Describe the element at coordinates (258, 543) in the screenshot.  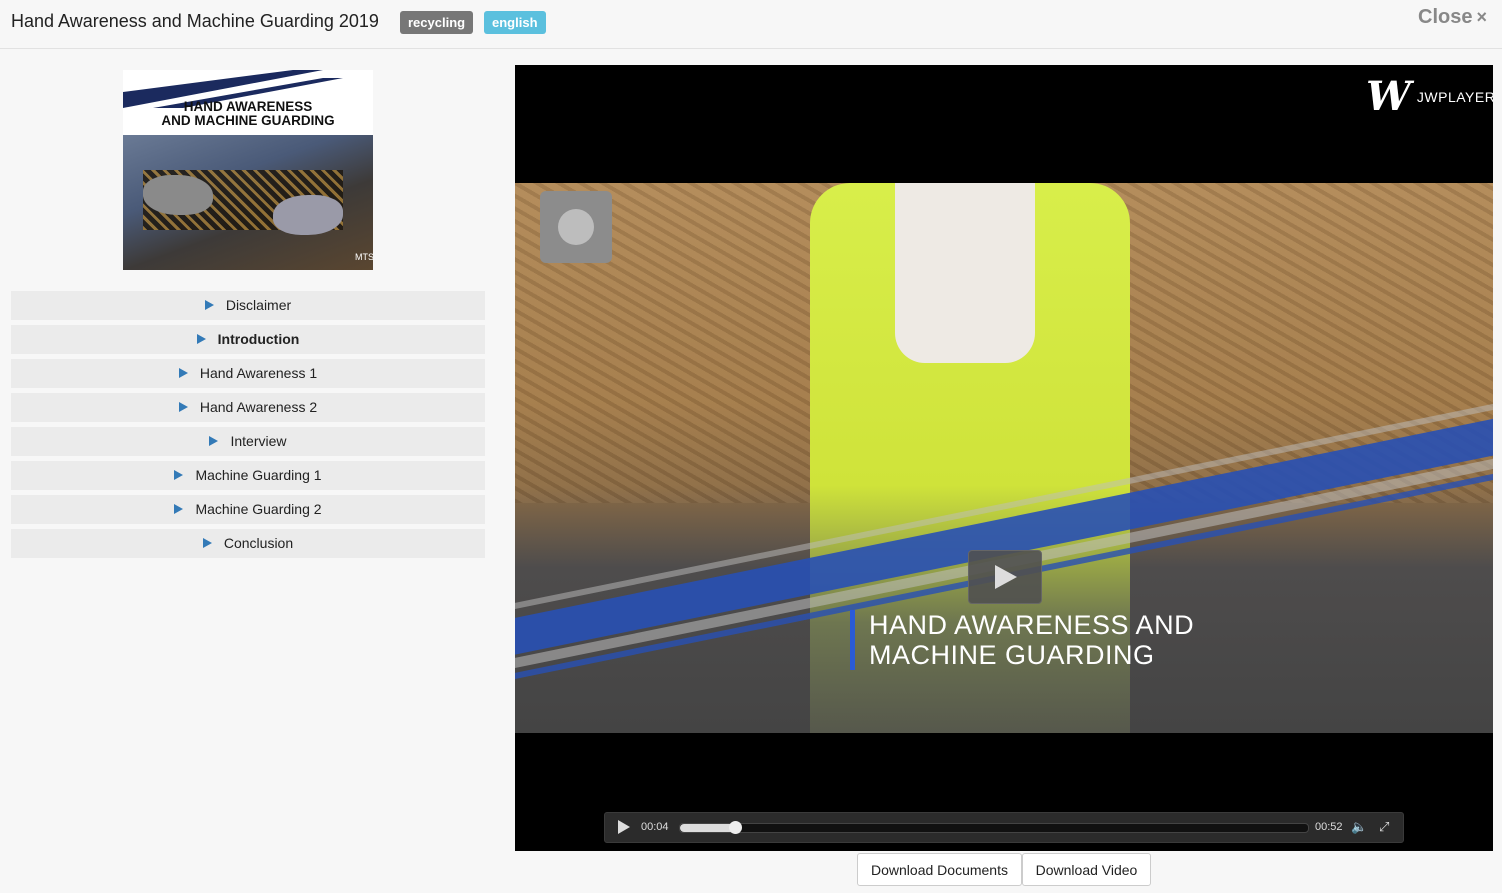
I see `chapter-item-label: Conclusion` at that location.